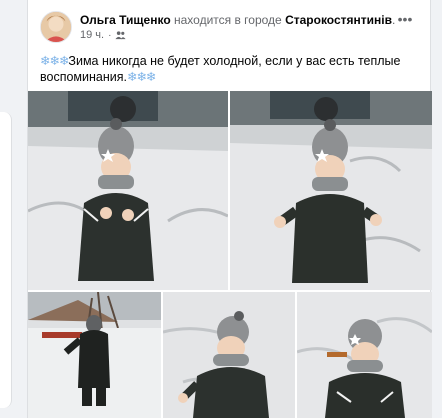 This screenshot has height=418, width=442. I want to click on photo-boy-laughing, so click(364, 355).